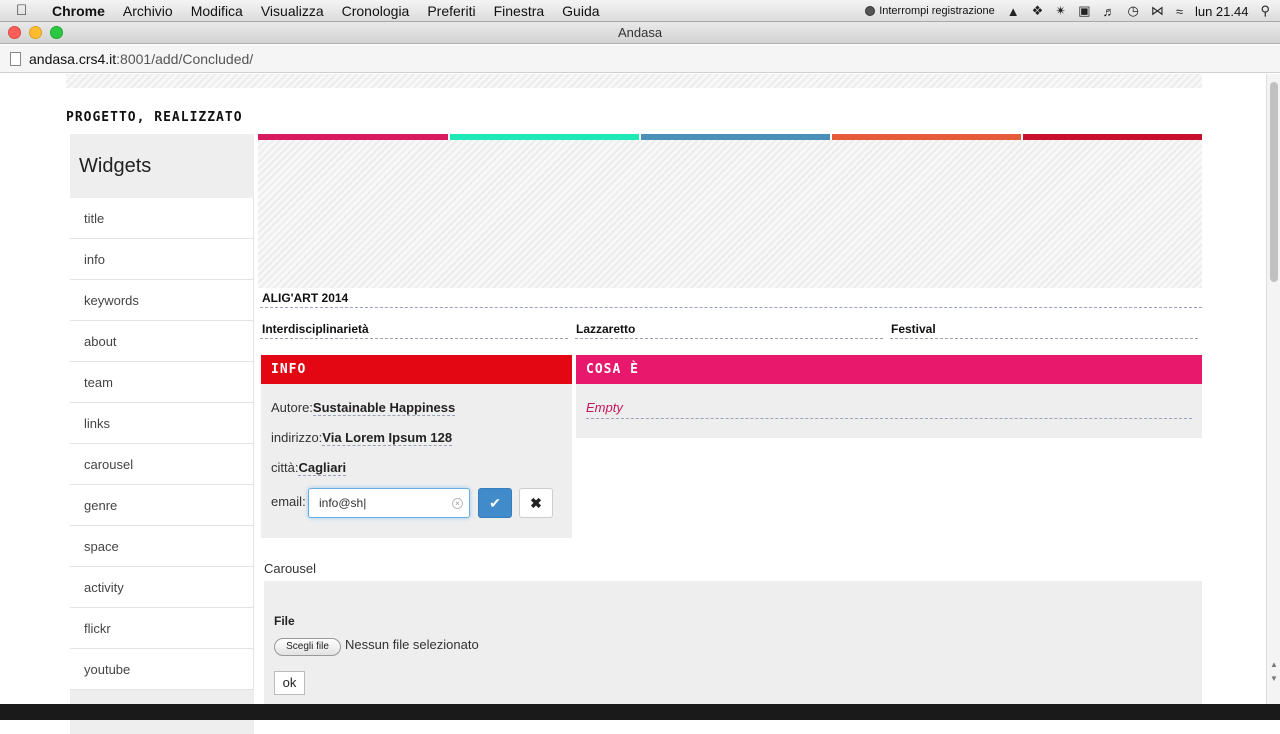 The height and width of the screenshot is (734, 1280). I want to click on display-icon: ▣, so click(1084, 11).